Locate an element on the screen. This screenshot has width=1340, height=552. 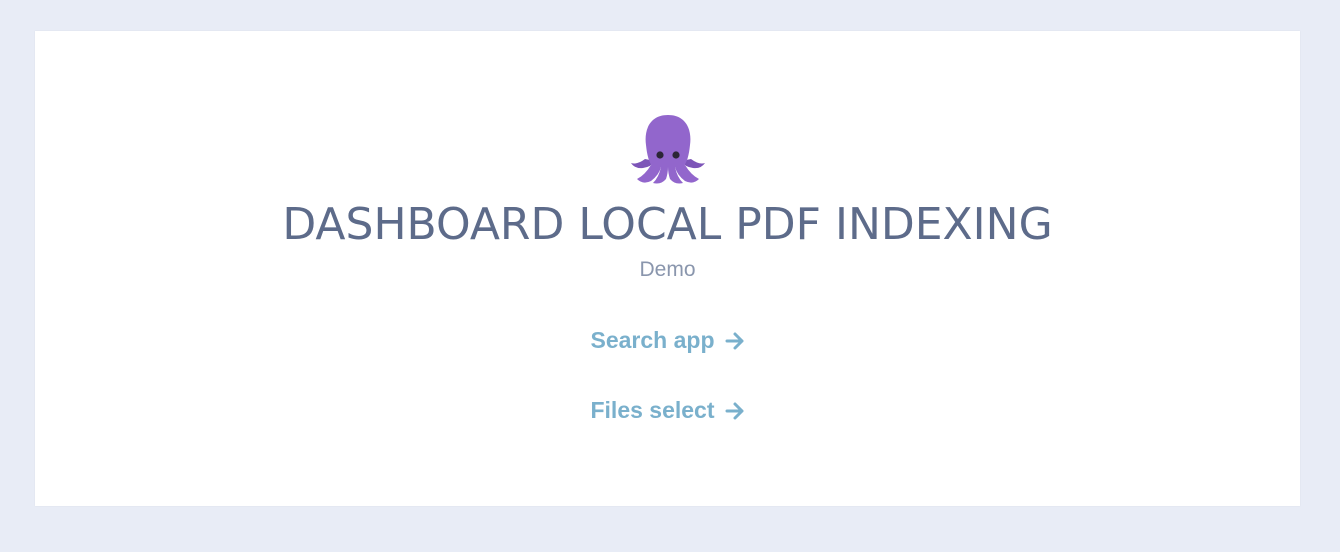
search-app-link: Search app is located at coordinates (667, 340).